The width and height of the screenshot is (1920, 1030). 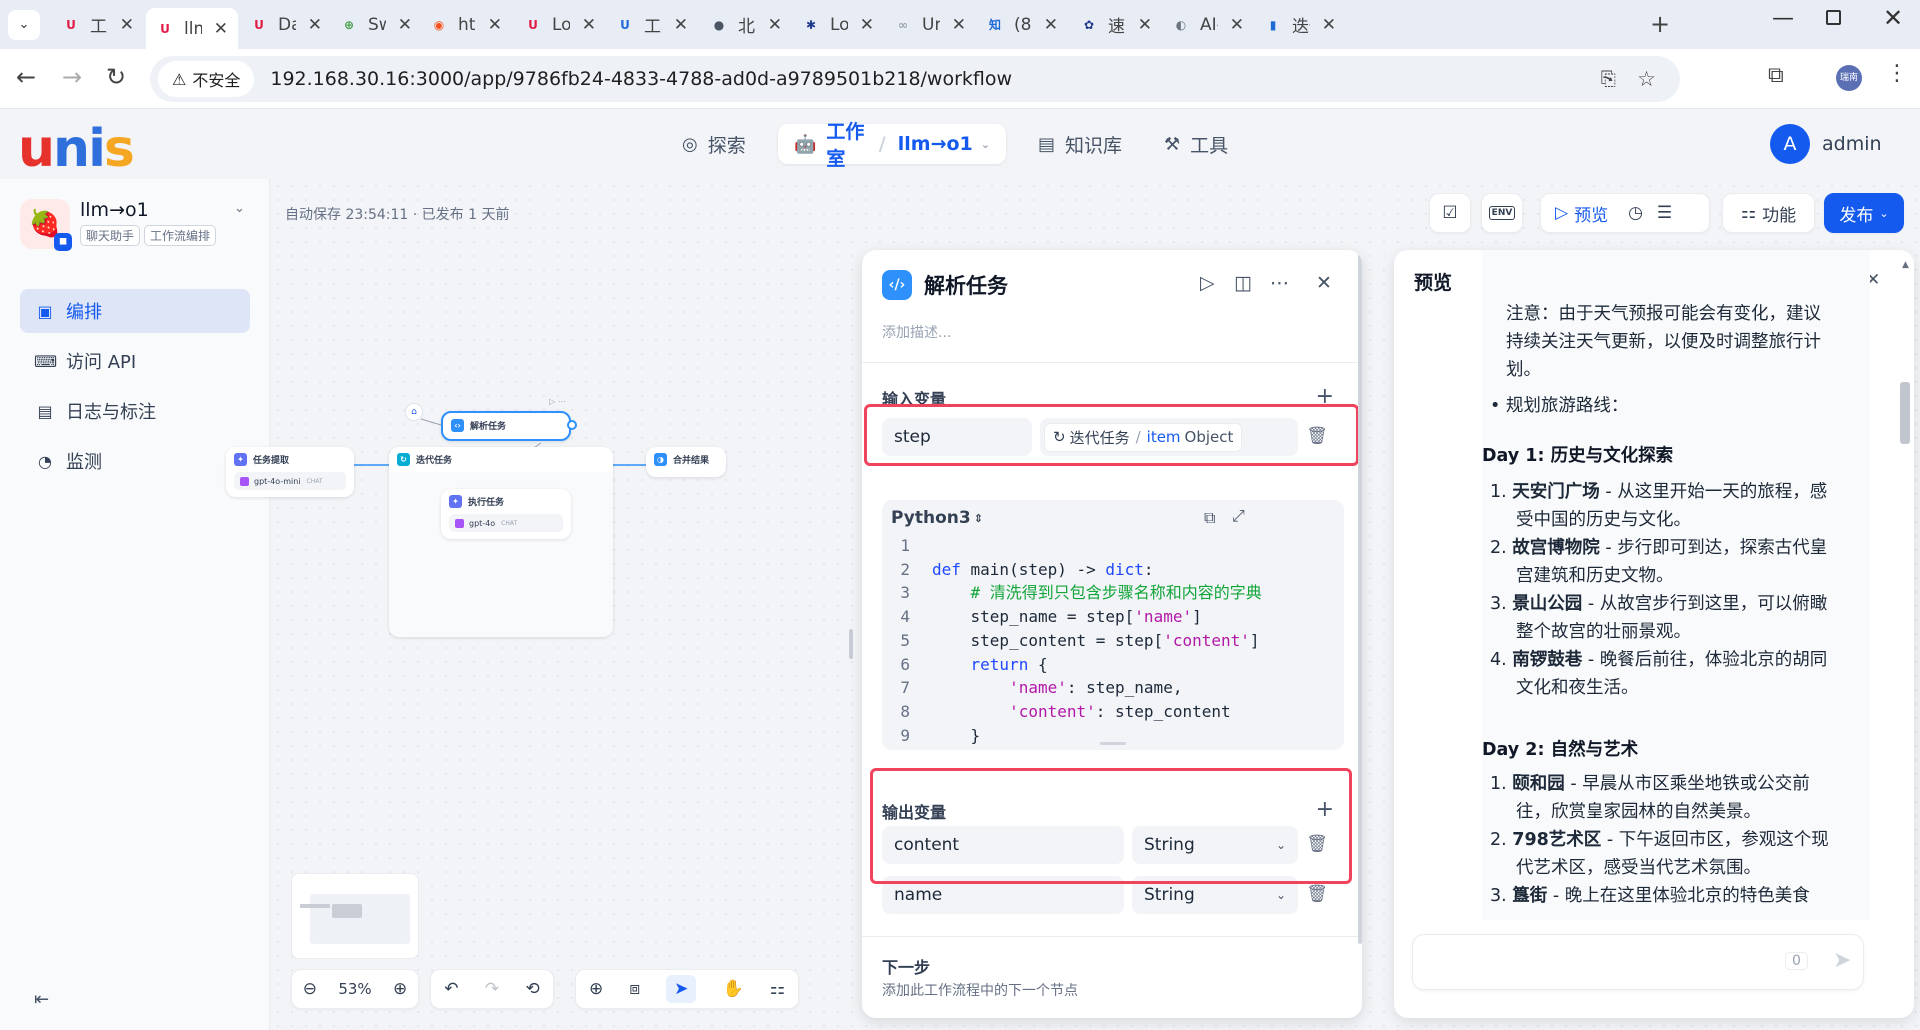 I want to click on panel-resize-handle, so click(x=851, y=644).